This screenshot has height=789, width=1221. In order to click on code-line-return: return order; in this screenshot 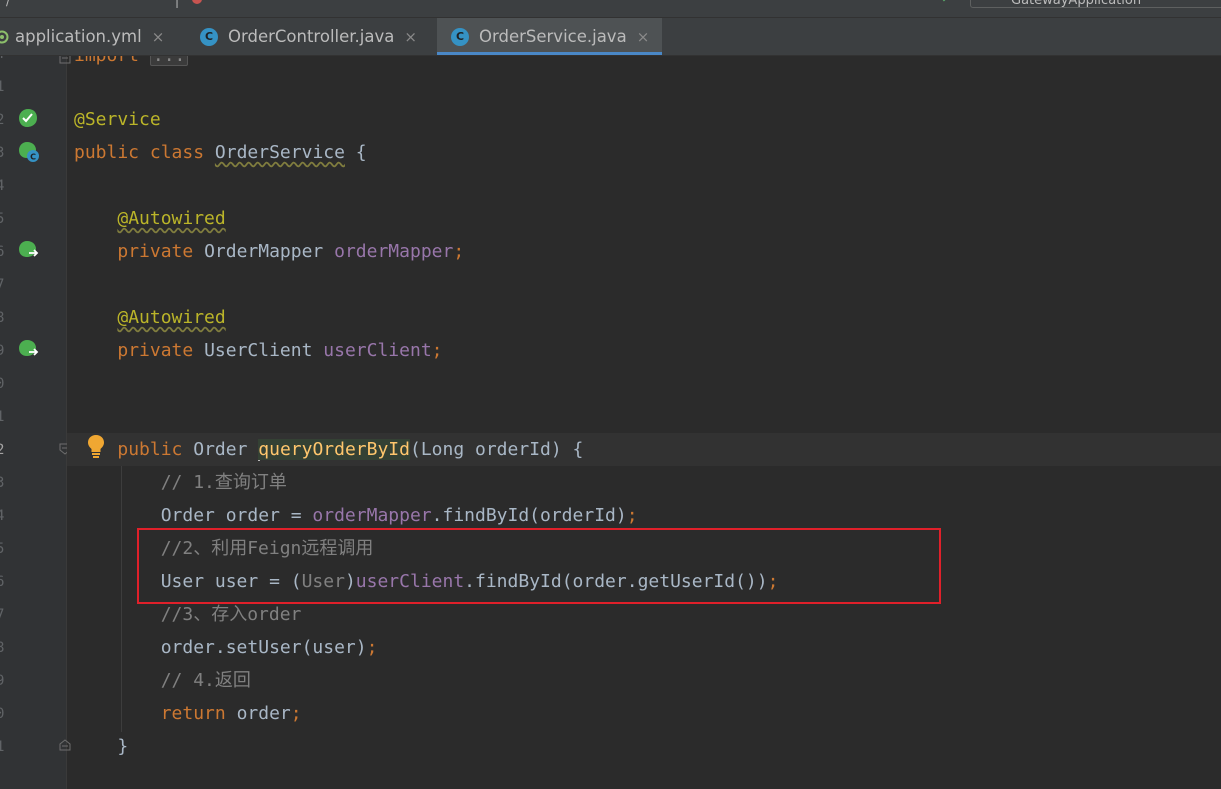, I will do `click(188, 713)`.